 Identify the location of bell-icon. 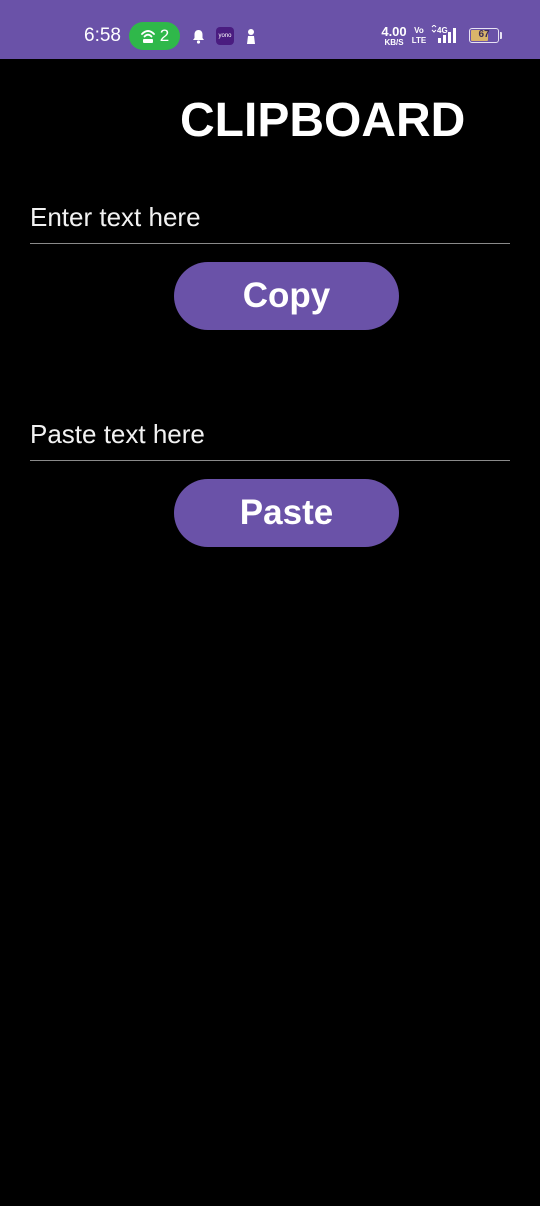
(198, 37).